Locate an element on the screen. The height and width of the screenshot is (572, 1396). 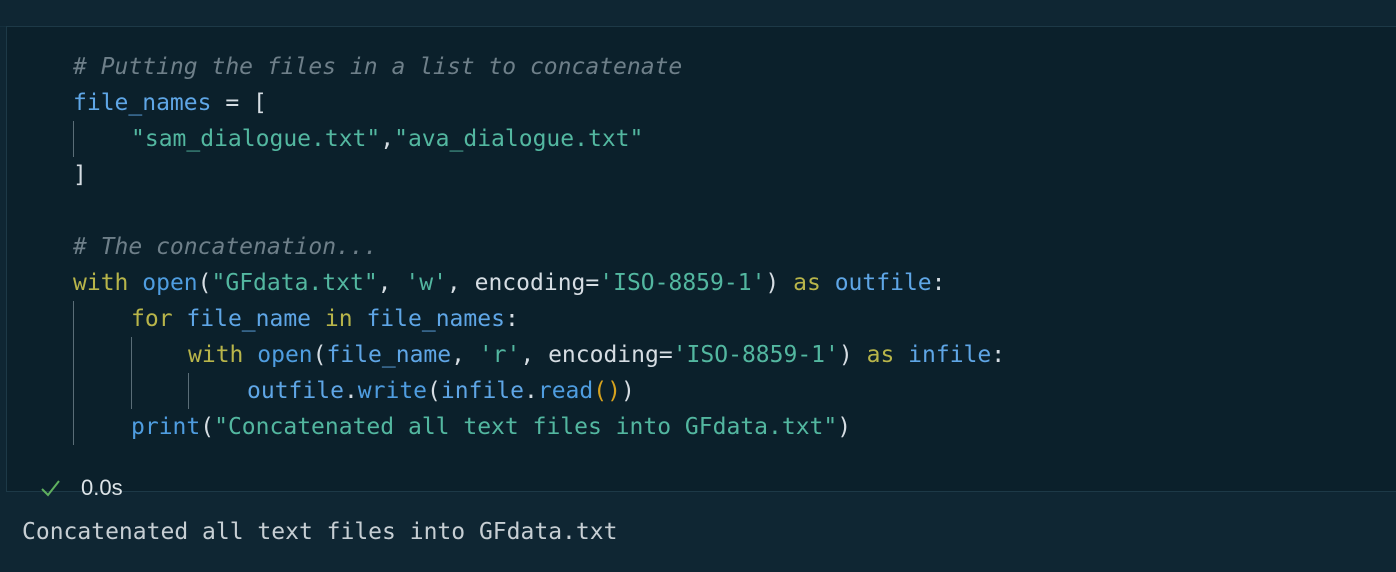
code-line: ] is located at coordinates (80, 175).